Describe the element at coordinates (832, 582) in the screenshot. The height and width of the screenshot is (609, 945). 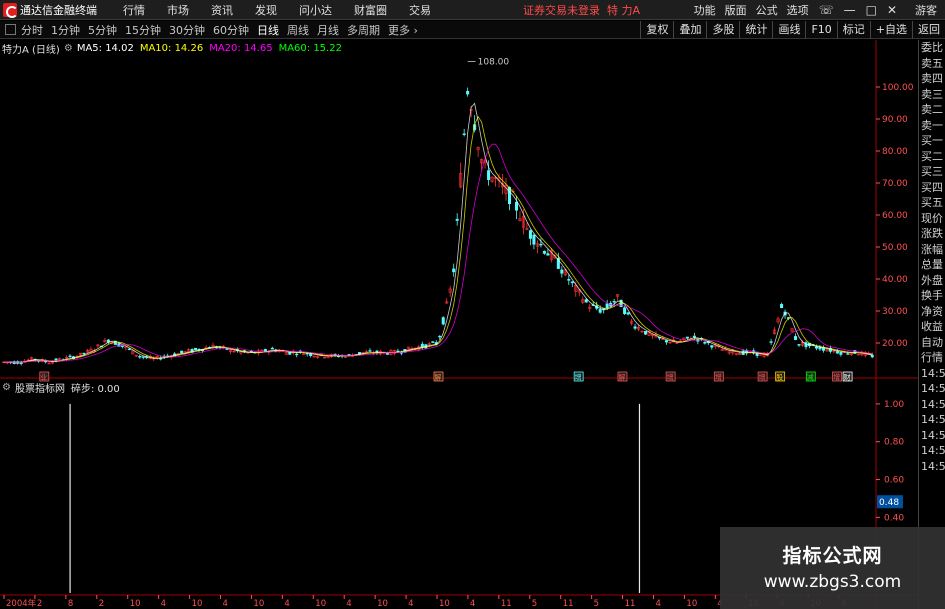
I see `watermark-url: www.zbgs3.com` at that location.